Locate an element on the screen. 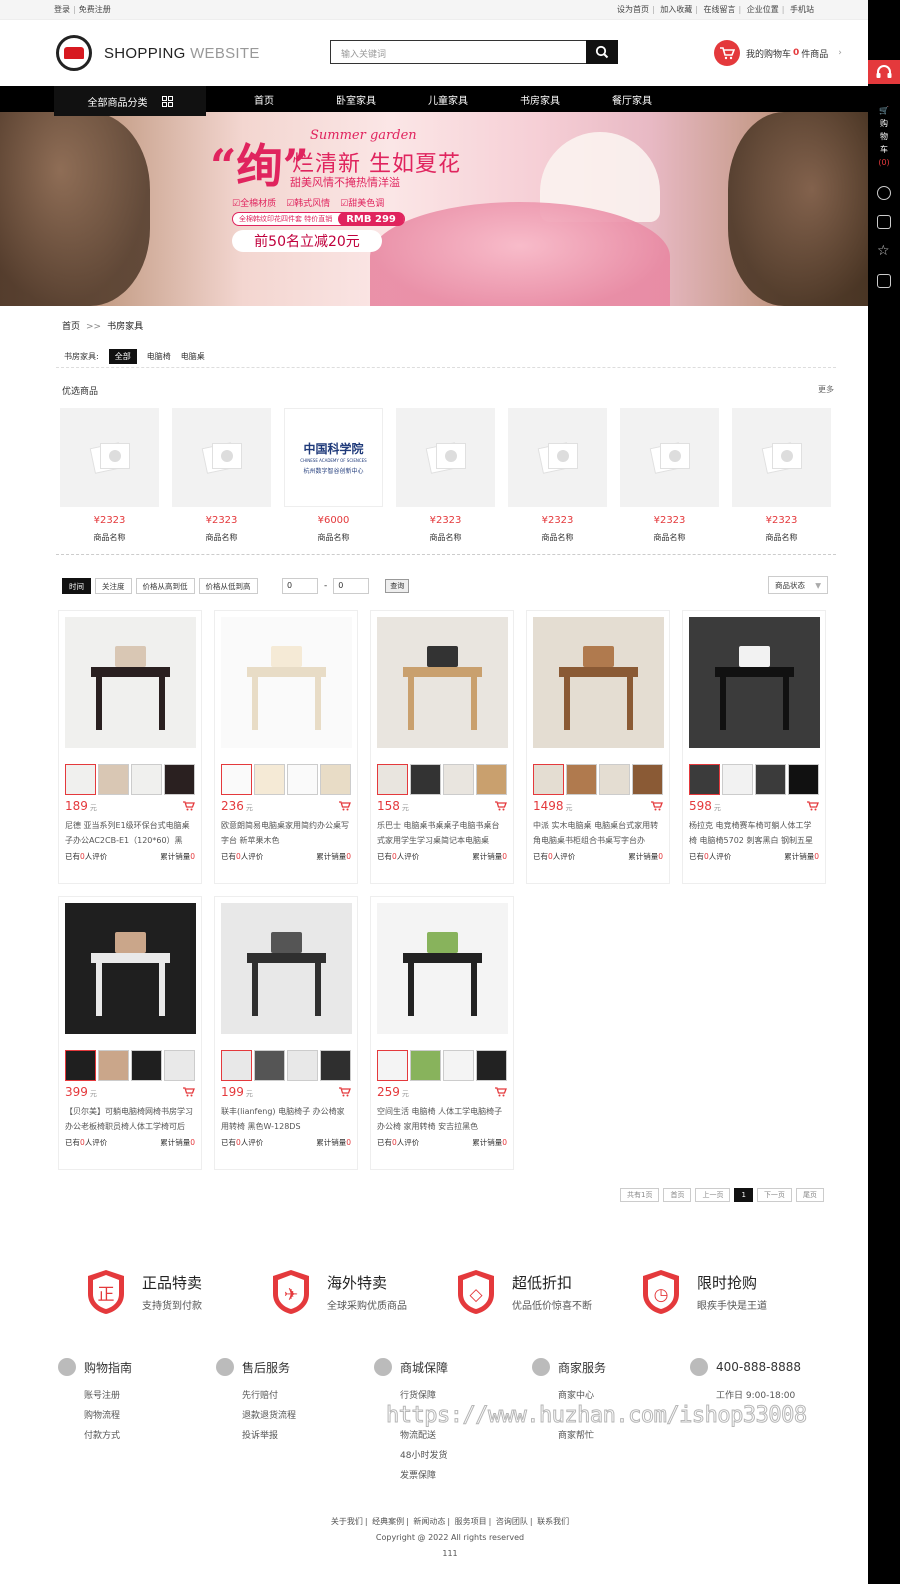  product-description: 联丰(lianfeng) 电脑椅子 办公椅家用转椅 黑色W-128DS is located at coordinates (286, 1119).